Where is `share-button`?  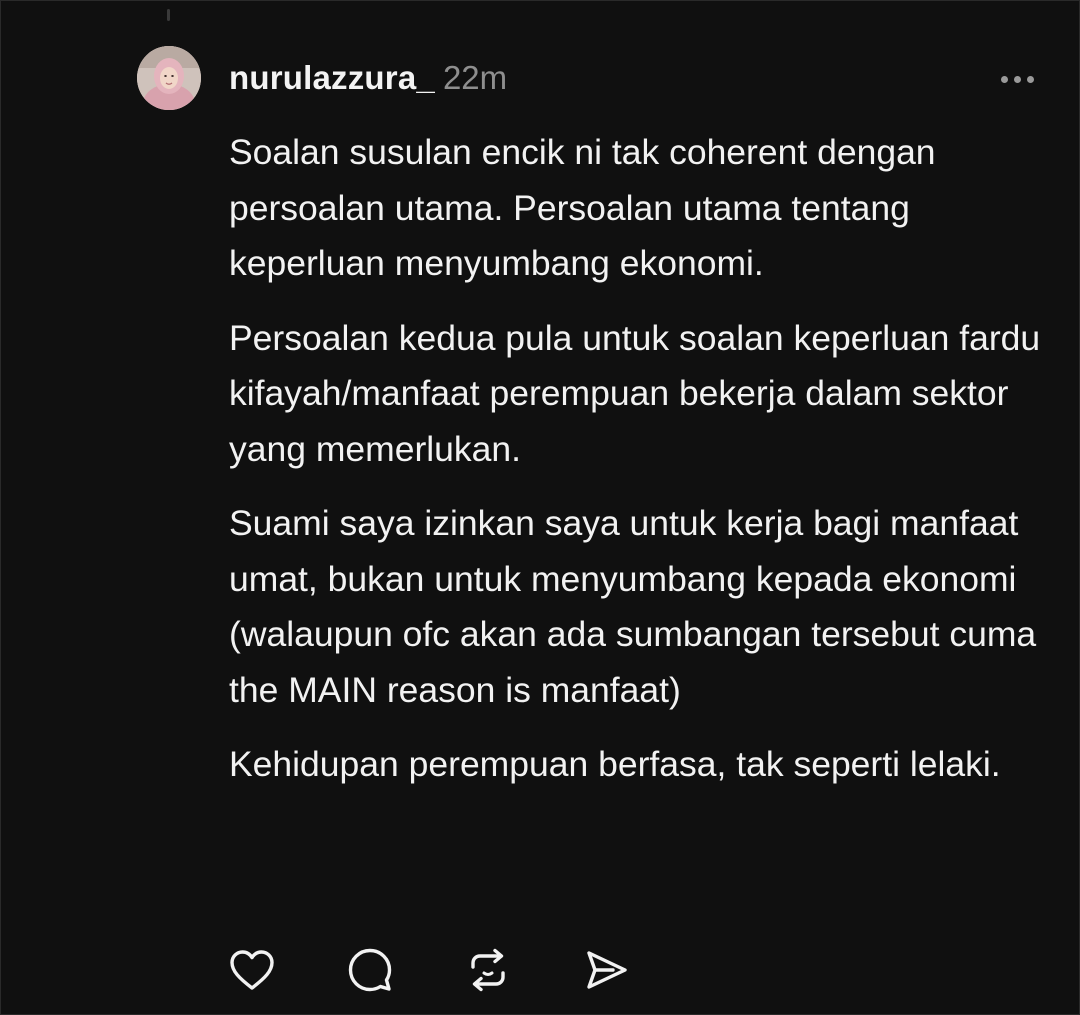
share-button is located at coordinates (606, 970).